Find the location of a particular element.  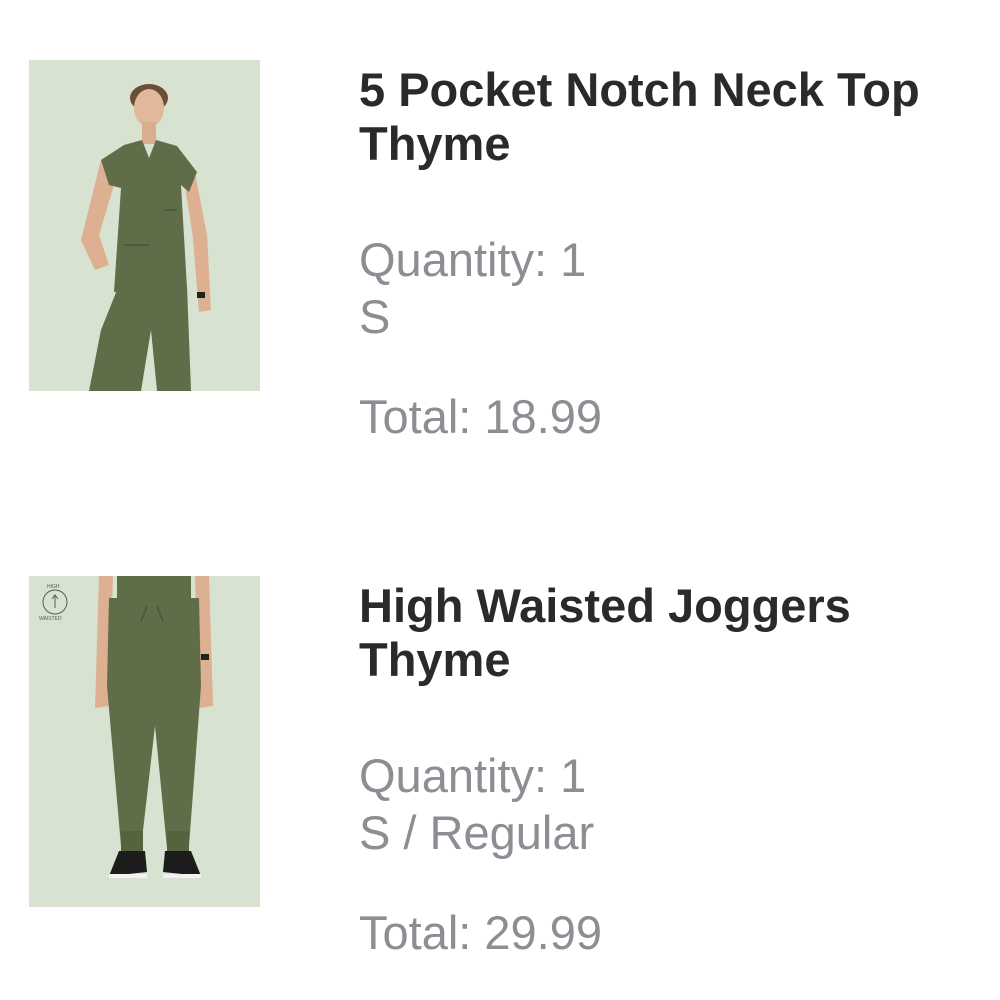

item-variant: S / Regular is located at coordinates (477, 832).